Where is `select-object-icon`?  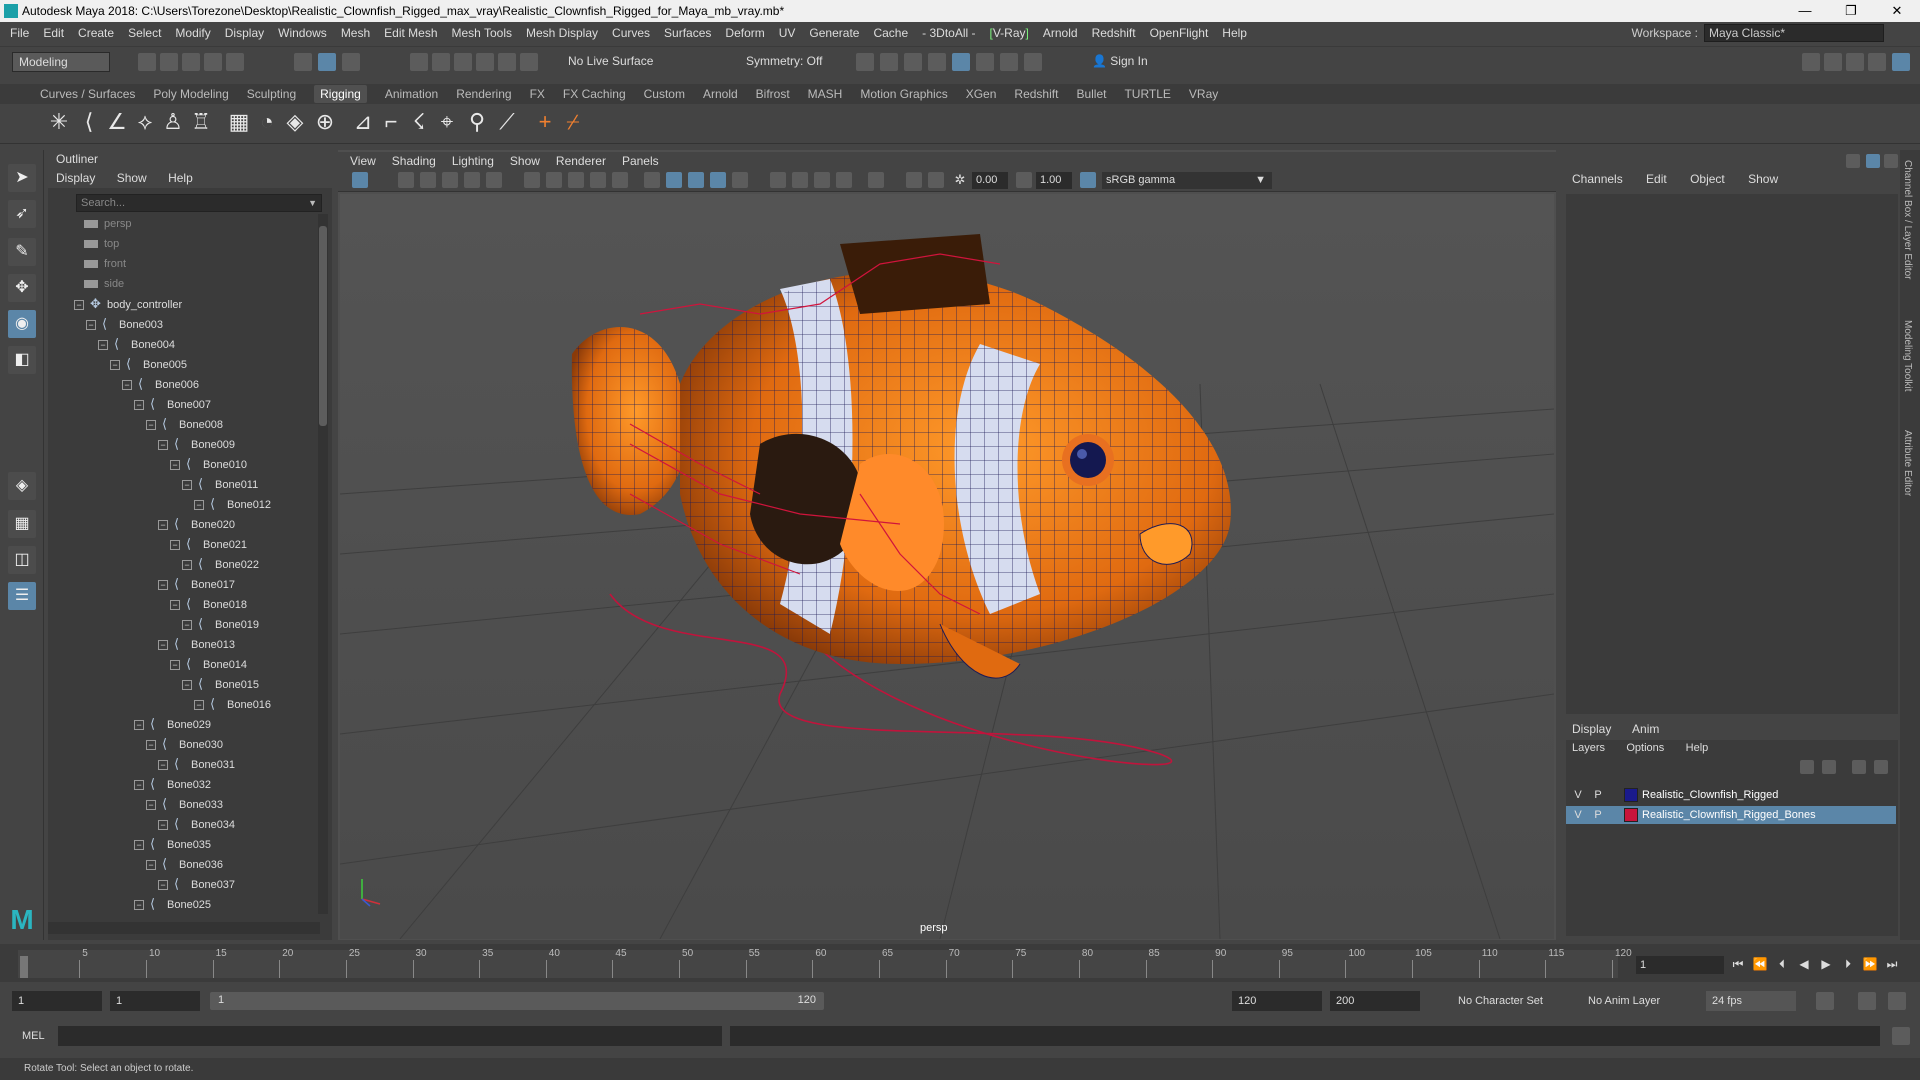 select-object-icon is located at coordinates (327, 62).